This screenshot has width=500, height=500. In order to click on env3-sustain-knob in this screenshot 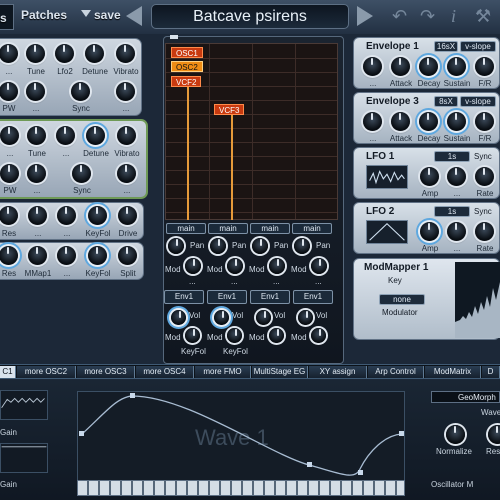, I will do `click(456, 121)`.